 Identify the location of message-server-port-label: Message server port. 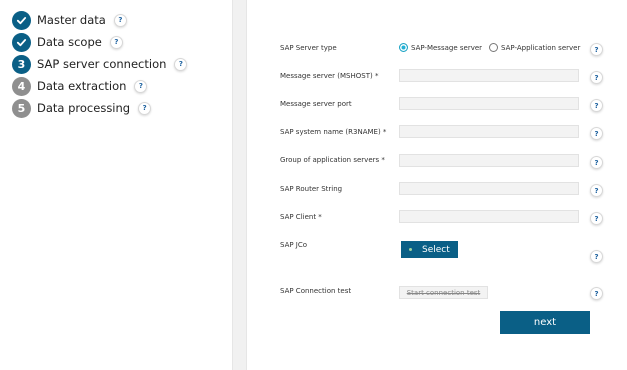
(316, 104).